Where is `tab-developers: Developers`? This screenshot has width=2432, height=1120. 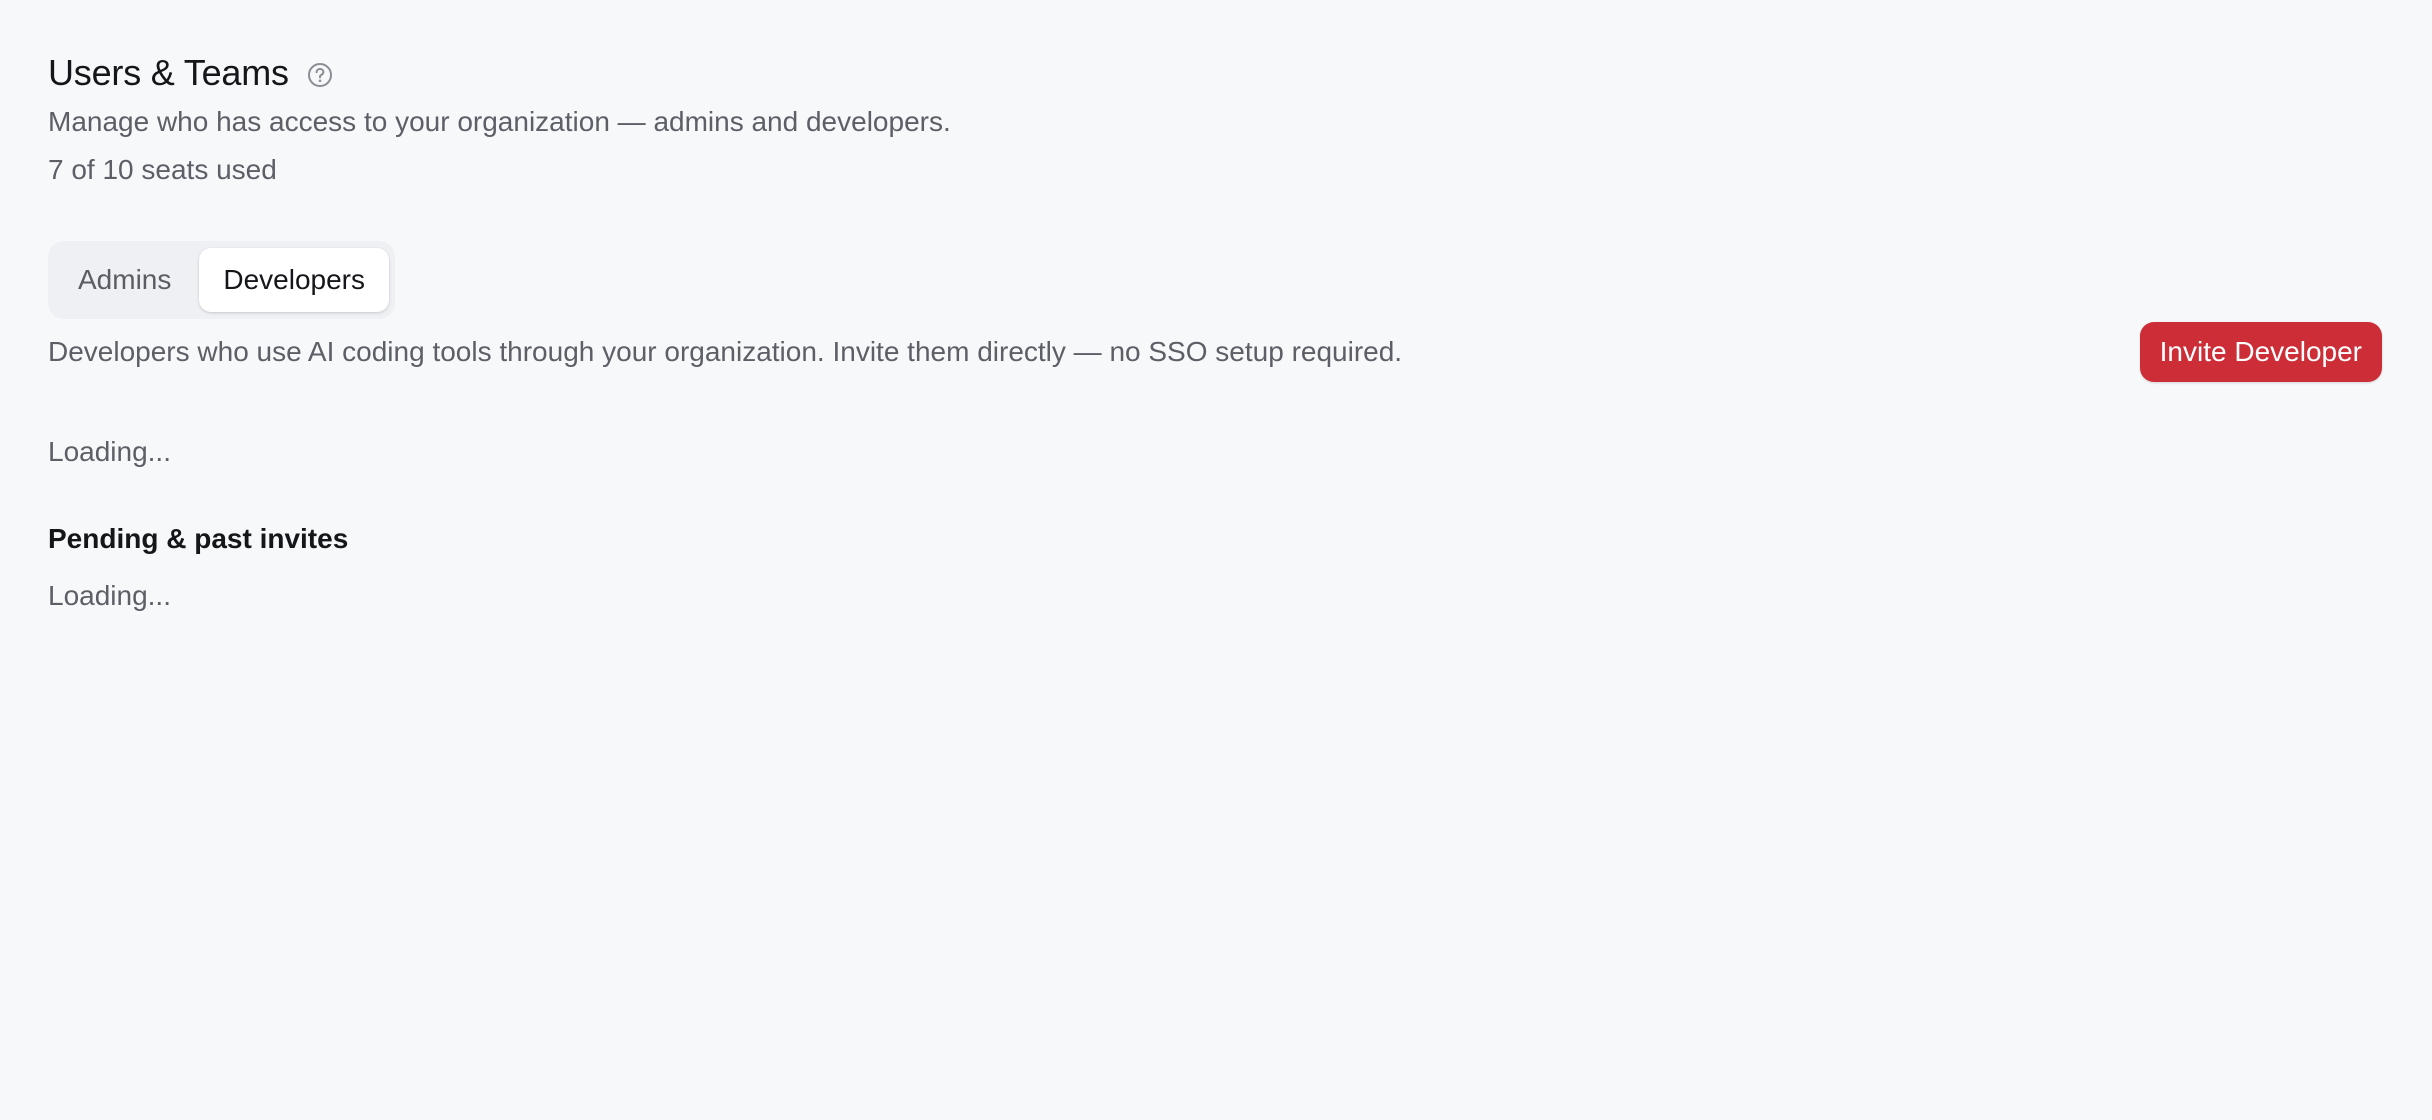 tab-developers: Developers is located at coordinates (294, 280).